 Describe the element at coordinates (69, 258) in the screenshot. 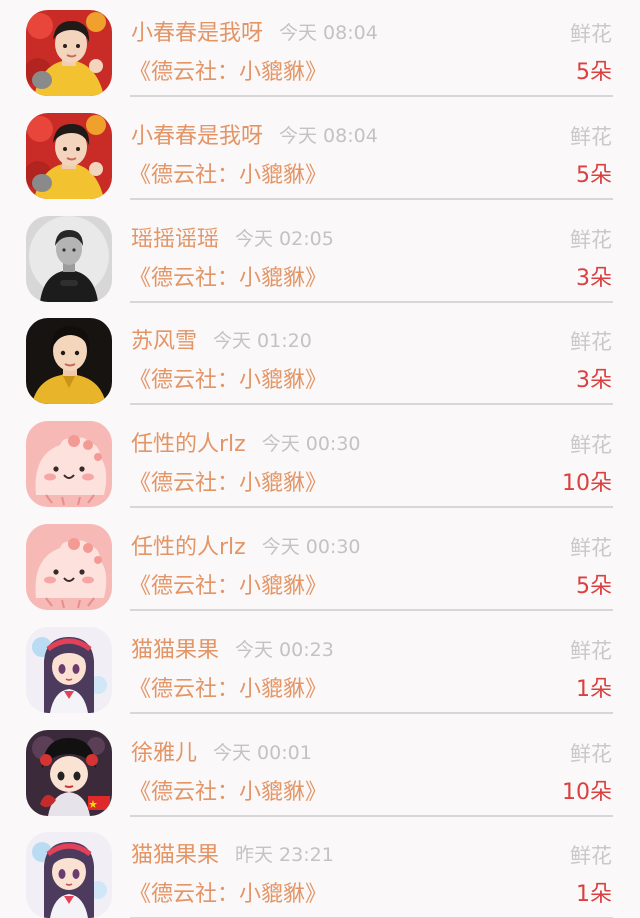

I see `man-grayscale-avatar` at that location.